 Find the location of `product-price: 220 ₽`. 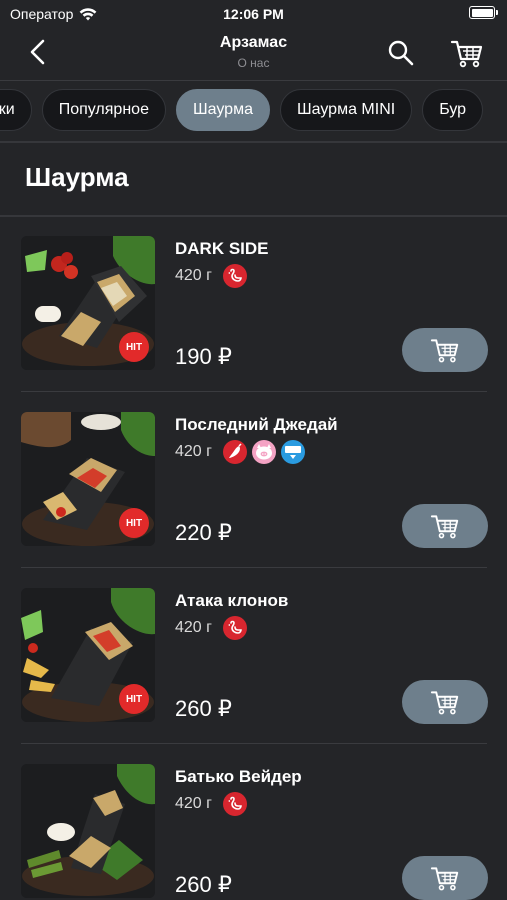

product-price: 220 ₽ is located at coordinates (203, 532).